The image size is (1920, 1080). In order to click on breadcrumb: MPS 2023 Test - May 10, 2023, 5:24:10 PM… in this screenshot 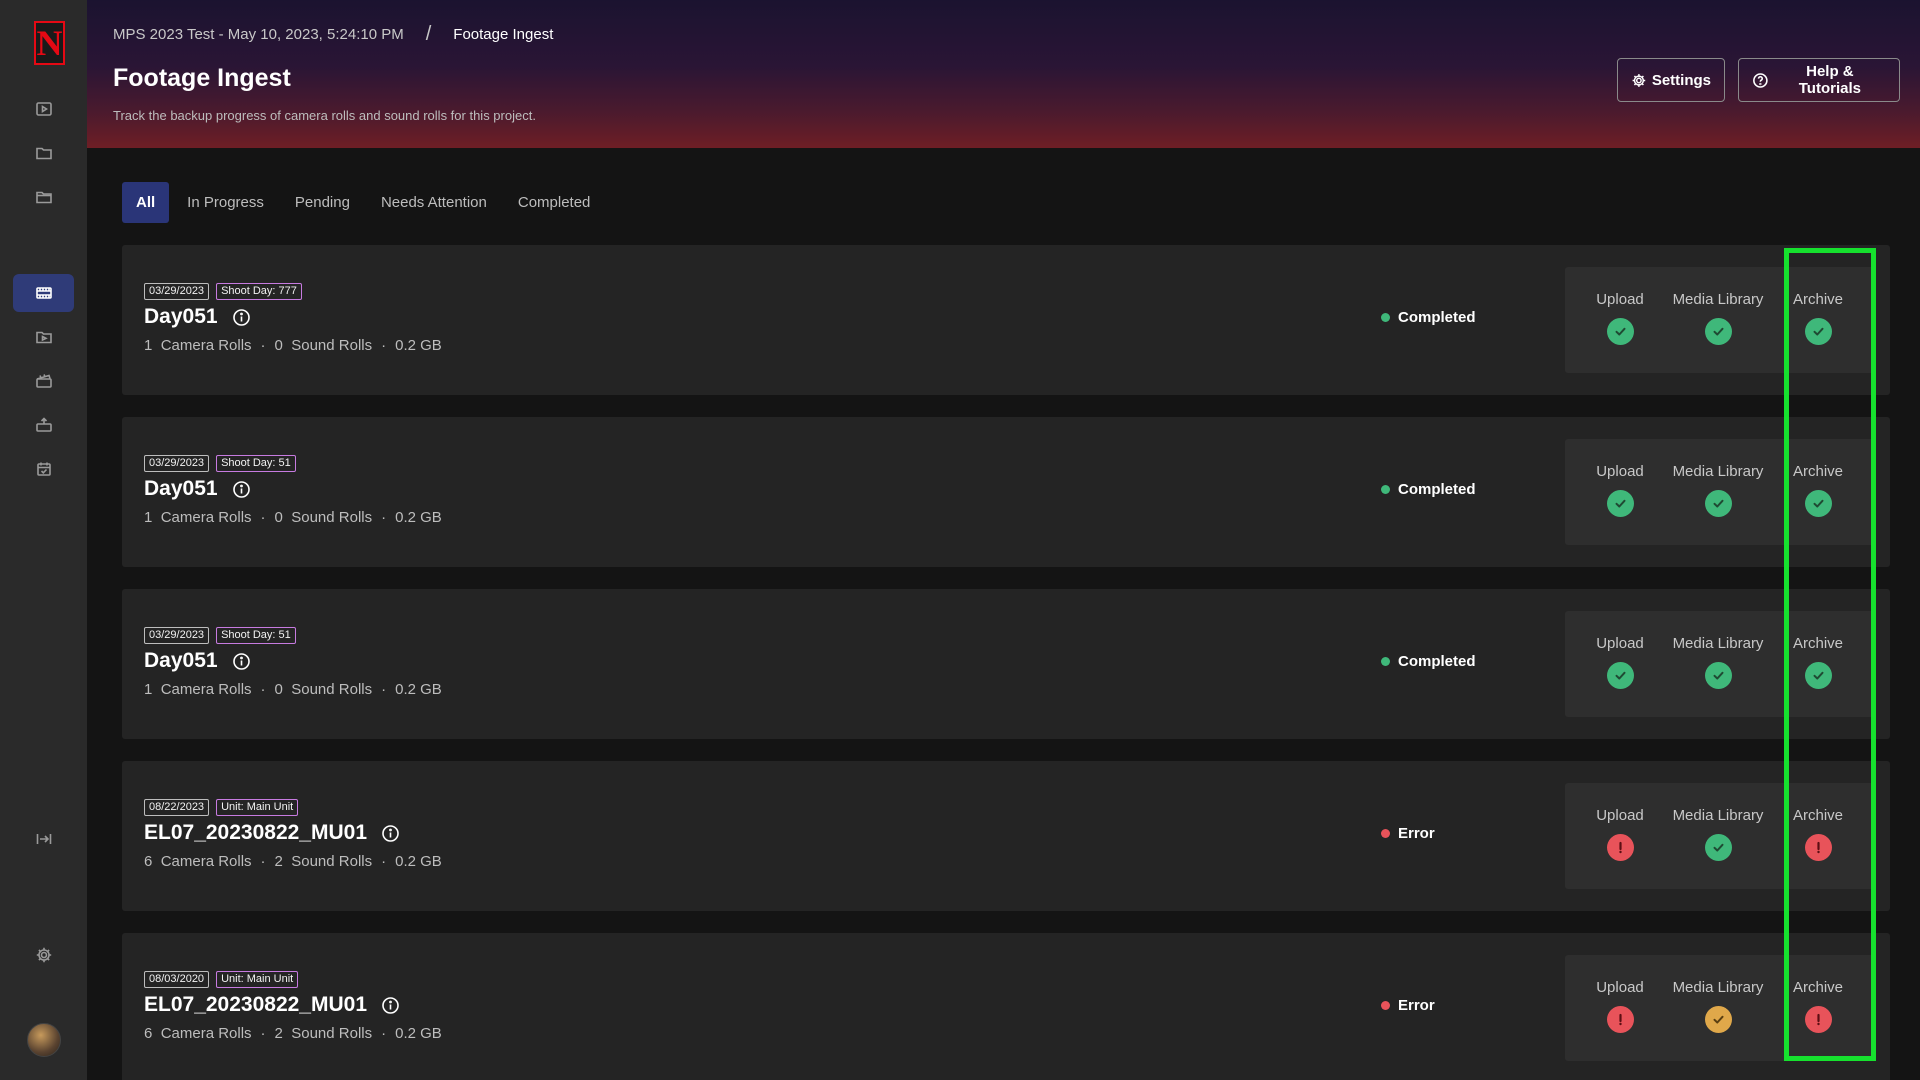, I will do `click(333, 34)`.